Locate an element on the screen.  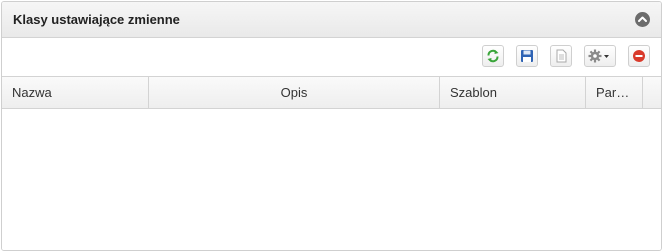
settings-dropdown-button is located at coordinates (600, 56).